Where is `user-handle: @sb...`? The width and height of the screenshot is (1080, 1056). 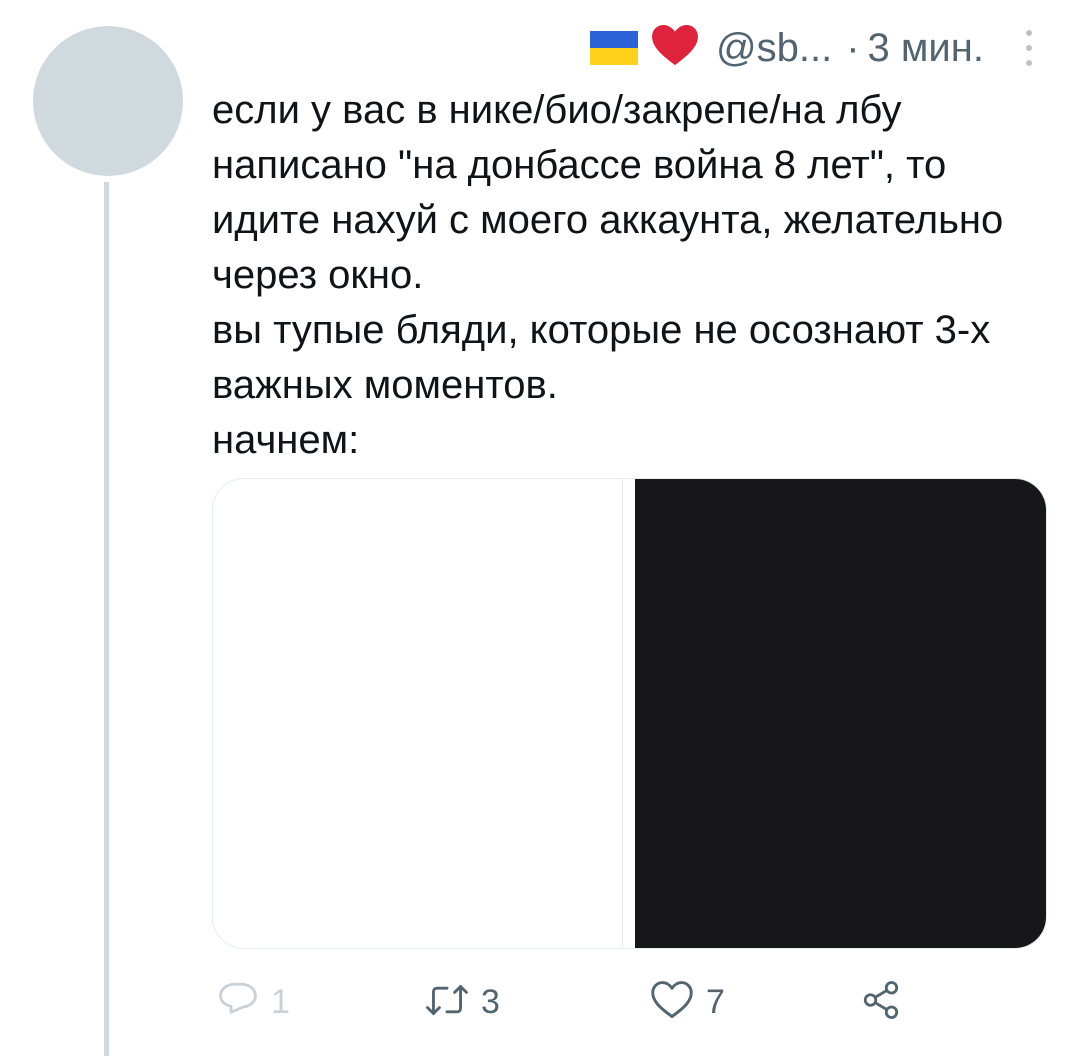 user-handle: @sb... is located at coordinates (774, 48).